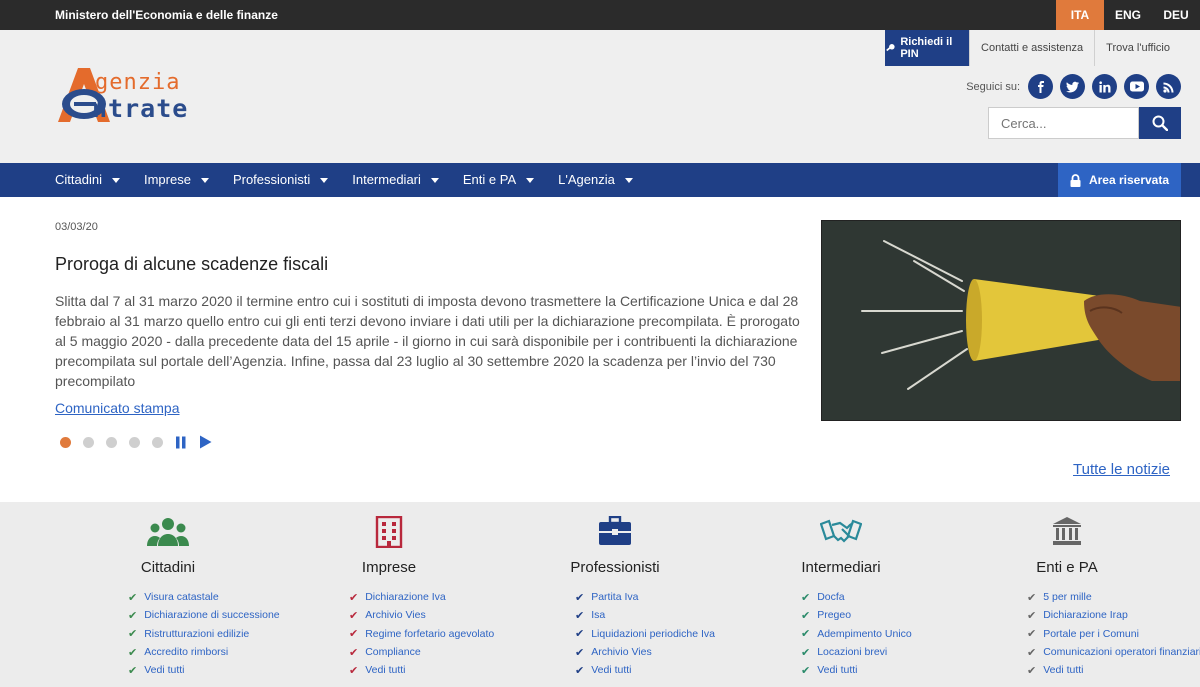 This screenshot has width=1200, height=687. I want to click on follow-label: Seguici su:, so click(993, 86).